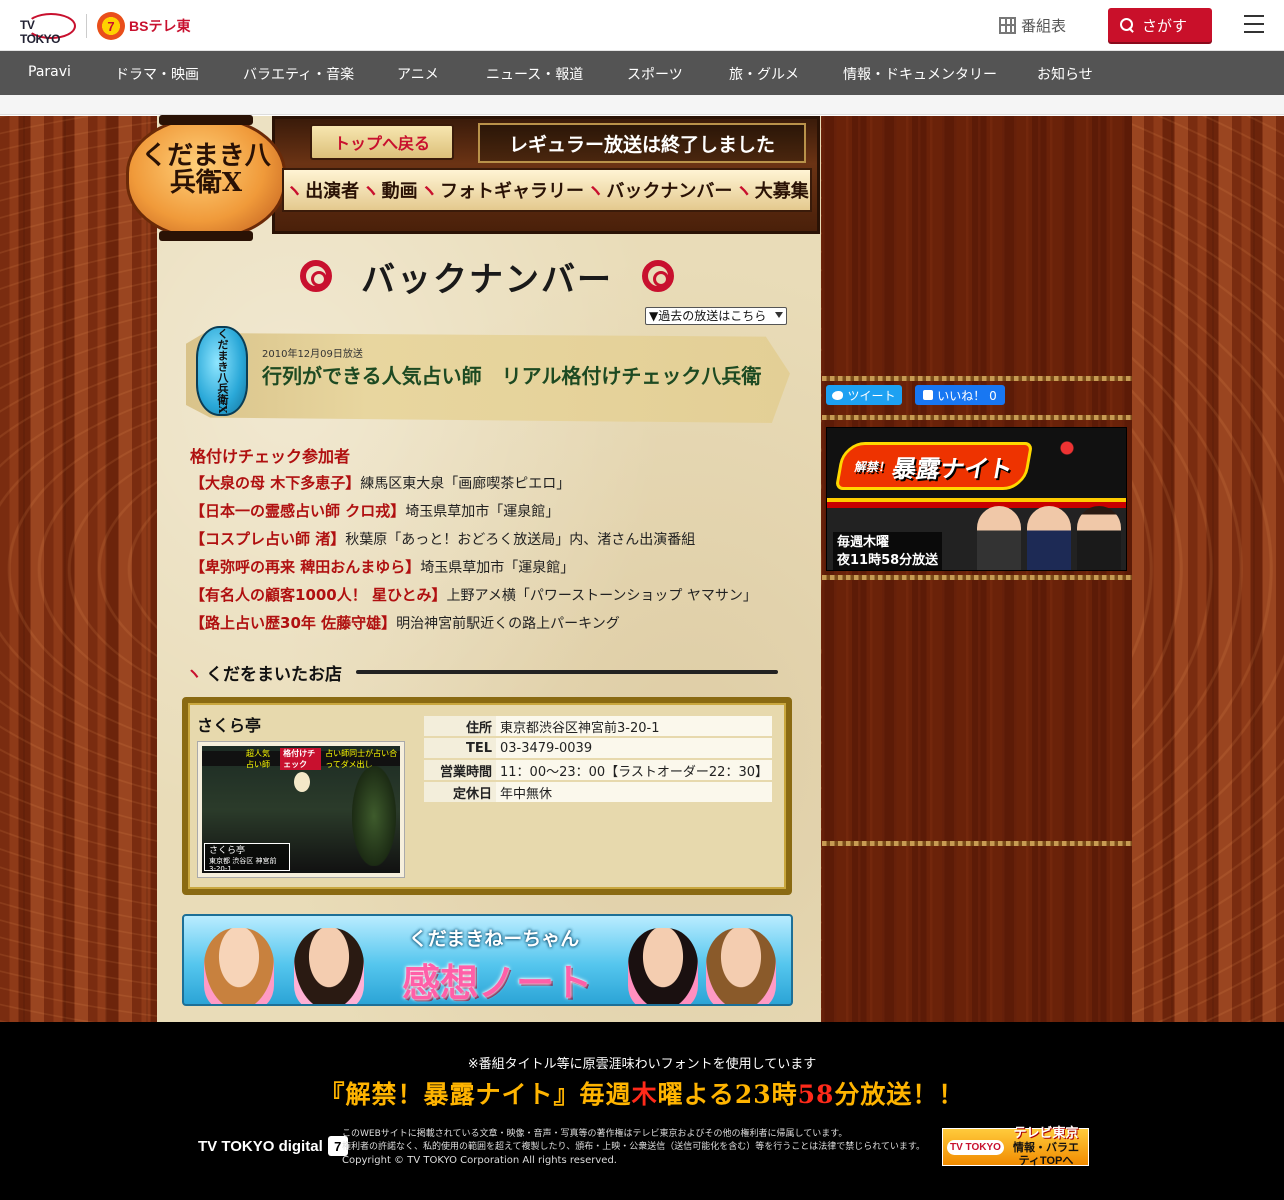 This screenshot has height=1200, width=1284. I want to click on participants-heading: 格付けチェック参加者, so click(270, 456).